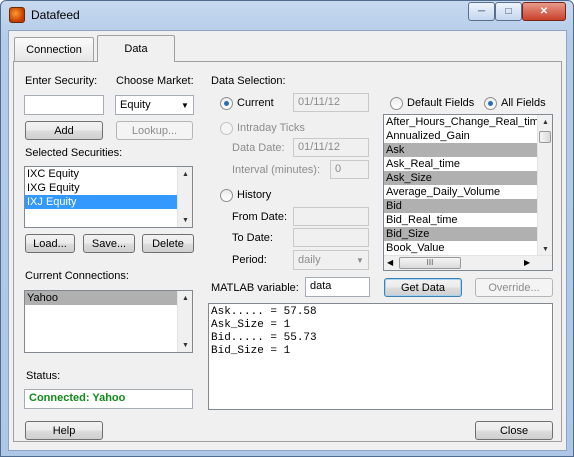 This screenshot has height=457, width=574. Describe the element at coordinates (390, 262) in the screenshot. I see `scroll-left-icon: ◀` at that location.